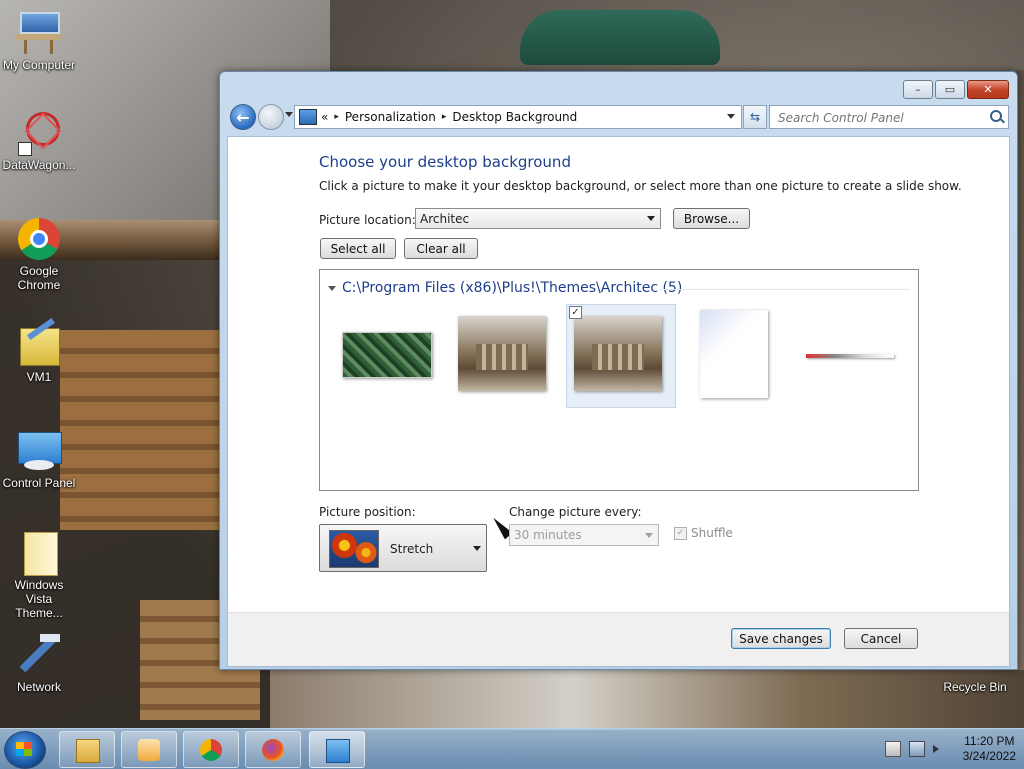 The height and width of the screenshot is (769, 1024). Describe the element at coordinates (538, 218) in the screenshot. I see `picture-location-select: Architec` at that location.